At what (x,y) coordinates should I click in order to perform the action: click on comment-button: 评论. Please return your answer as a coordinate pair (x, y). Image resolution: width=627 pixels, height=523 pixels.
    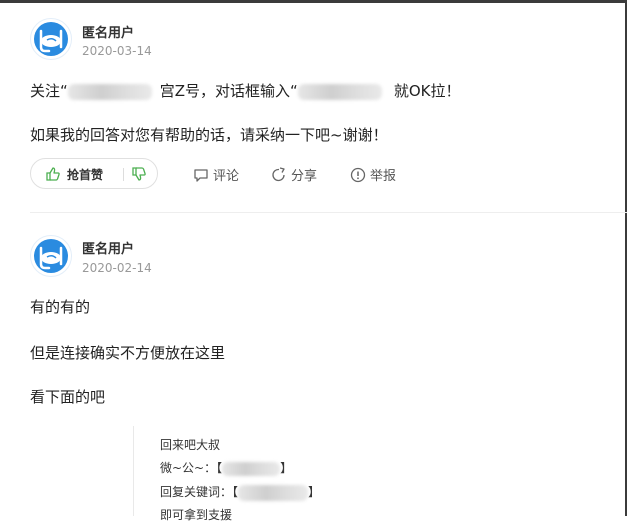
    Looking at the image, I should click on (216, 174).